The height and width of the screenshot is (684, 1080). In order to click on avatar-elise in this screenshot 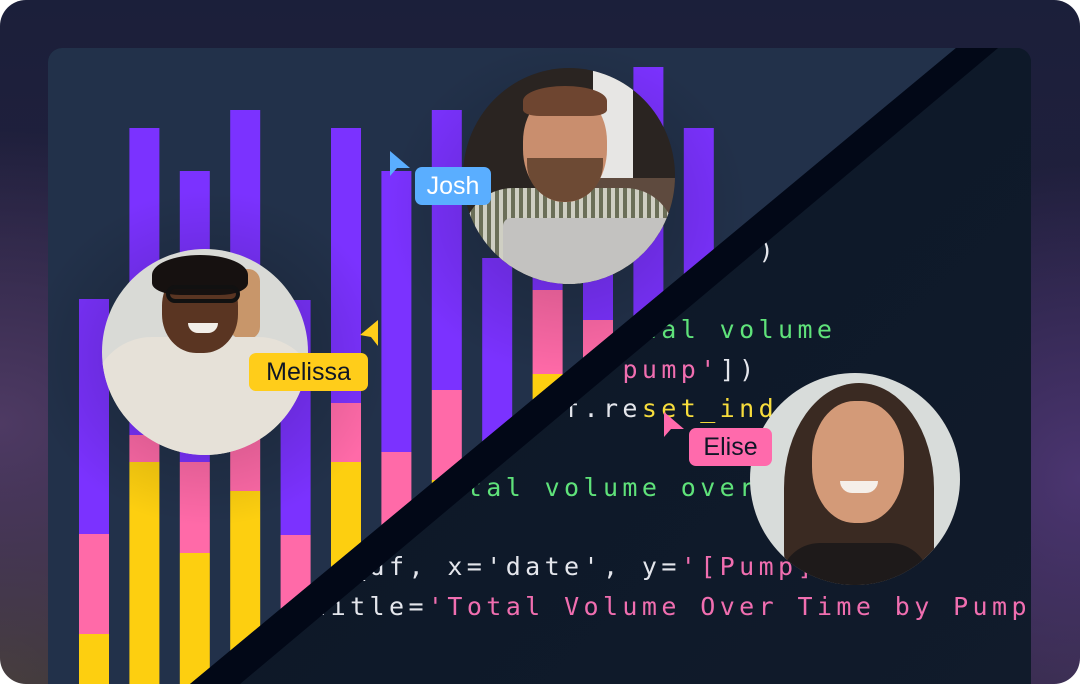, I will do `click(855, 479)`.